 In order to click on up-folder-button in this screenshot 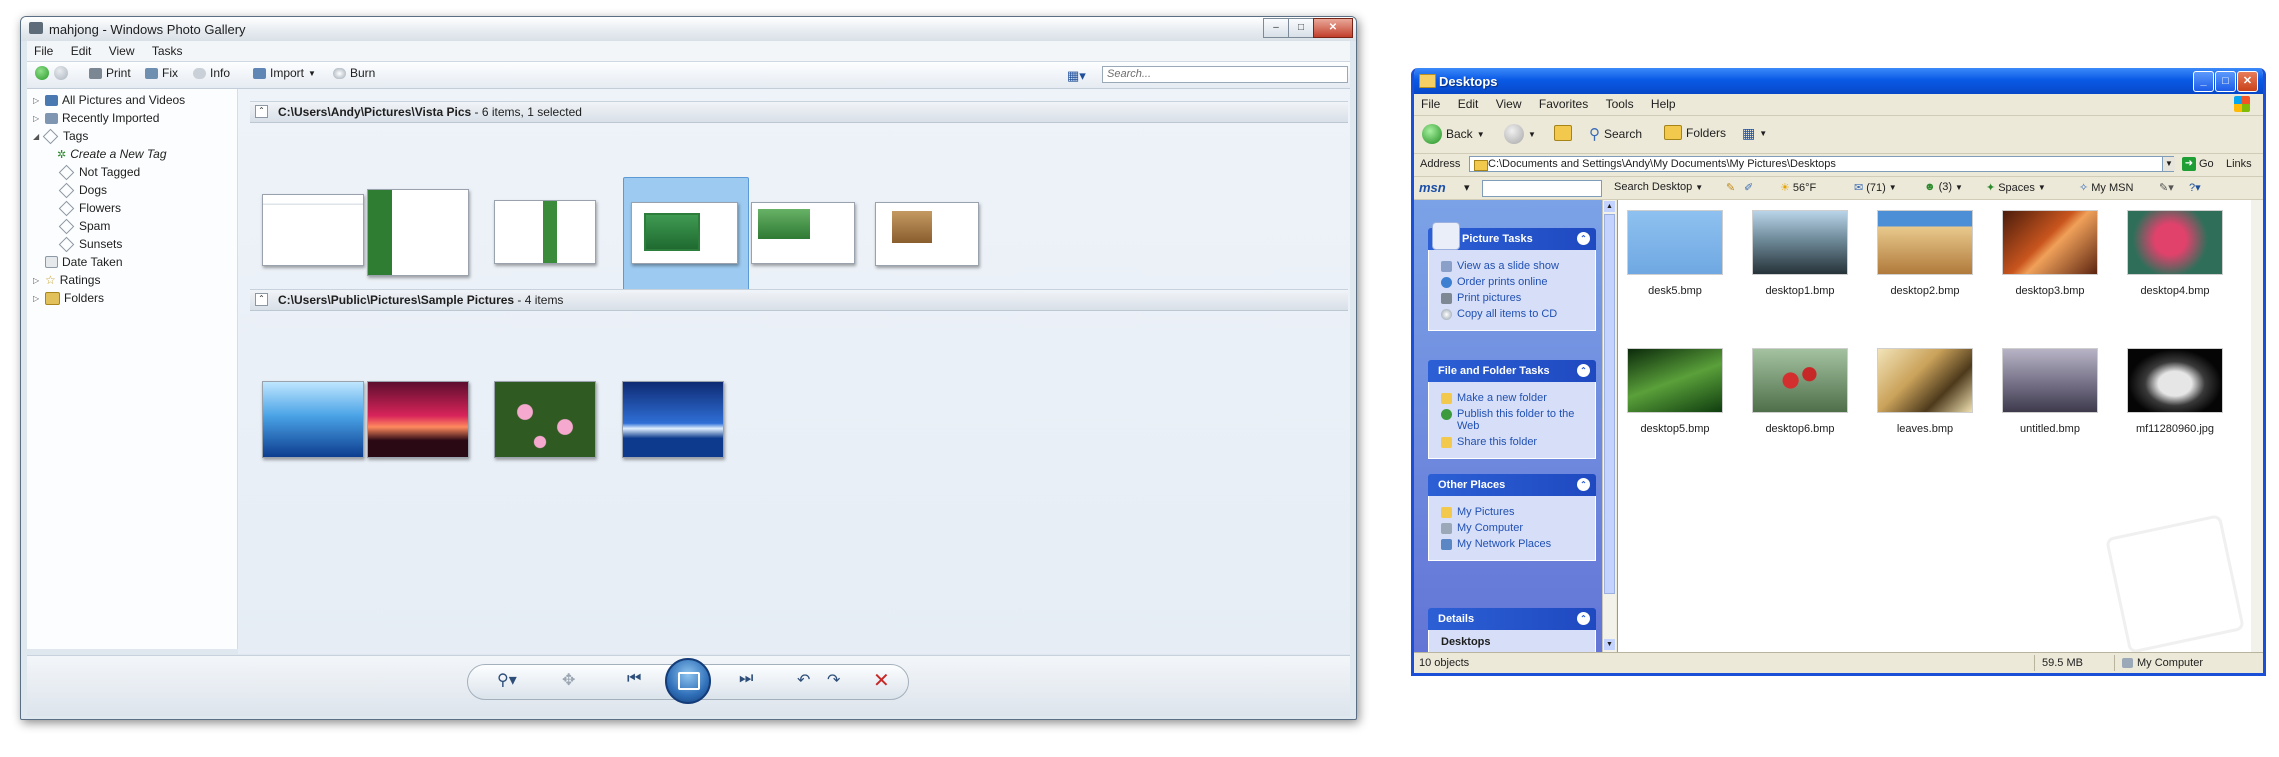, I will do `click(1563, 133)`.